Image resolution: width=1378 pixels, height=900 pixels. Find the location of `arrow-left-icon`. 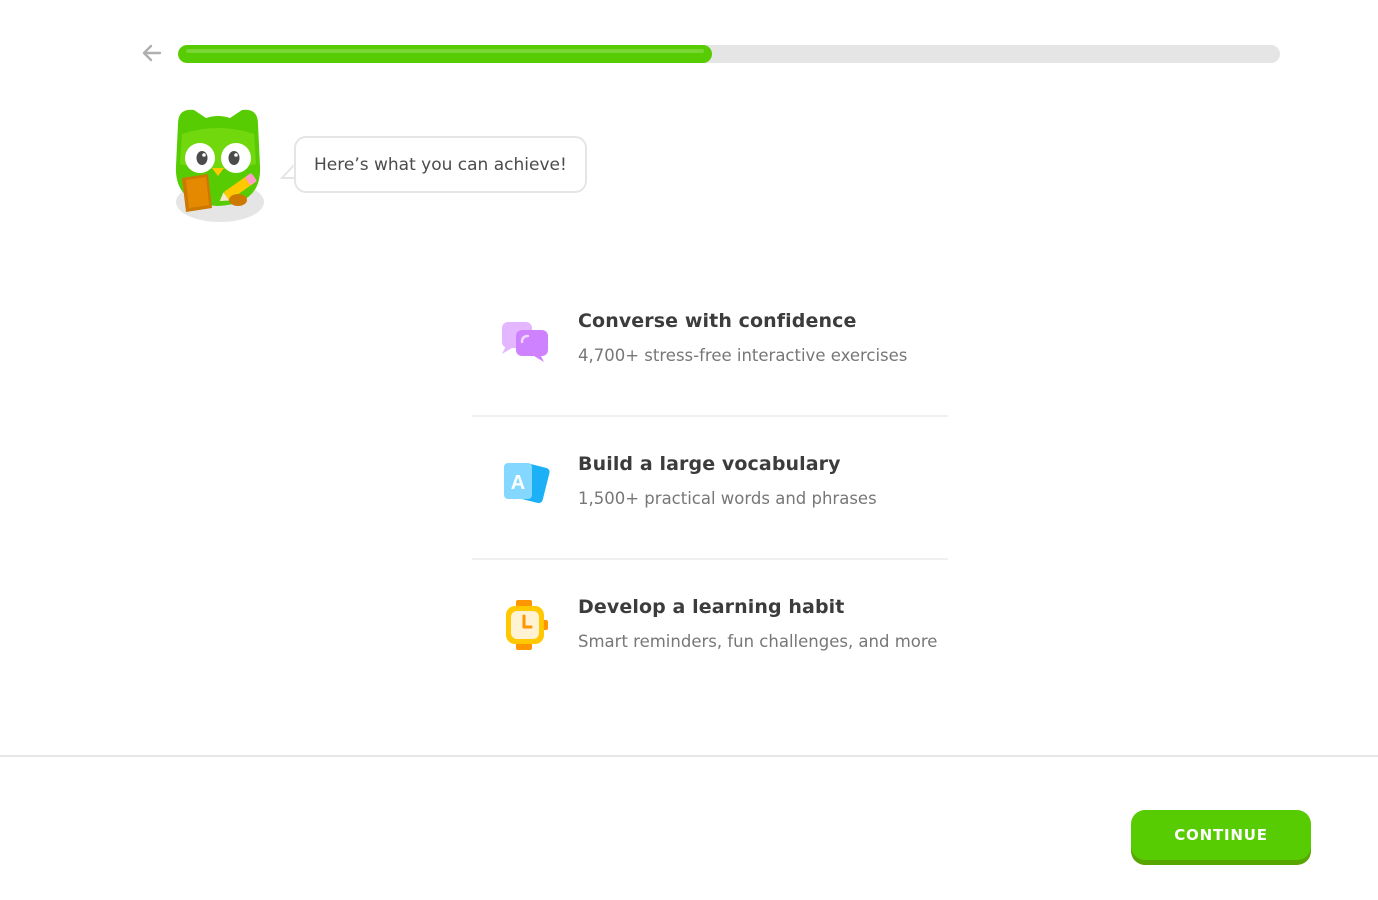

arrow-left-icon is located at coordinates (152, 53).